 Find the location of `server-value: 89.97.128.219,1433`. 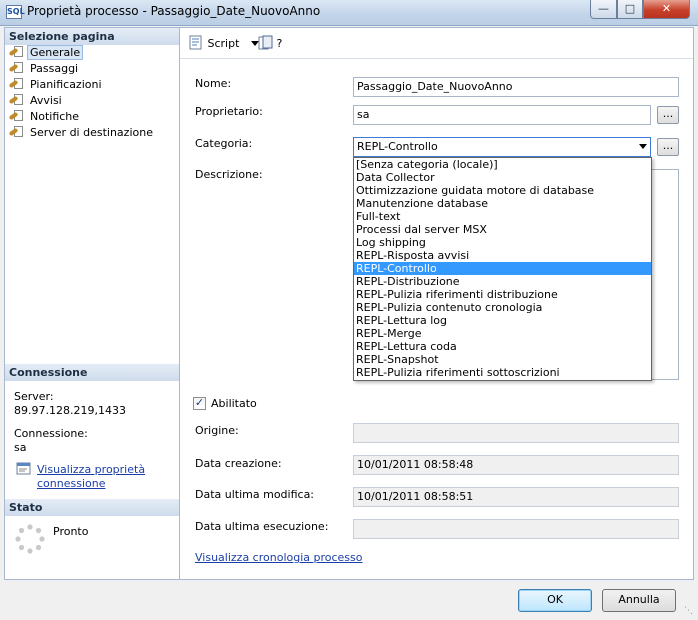

server-value: 89.97.128.219,1433 is located at coordinates (70, 410).